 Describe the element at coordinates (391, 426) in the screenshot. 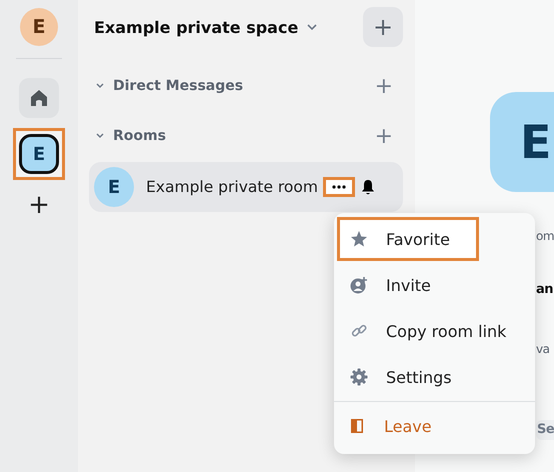

I see `menu-item: Leave` at that location.